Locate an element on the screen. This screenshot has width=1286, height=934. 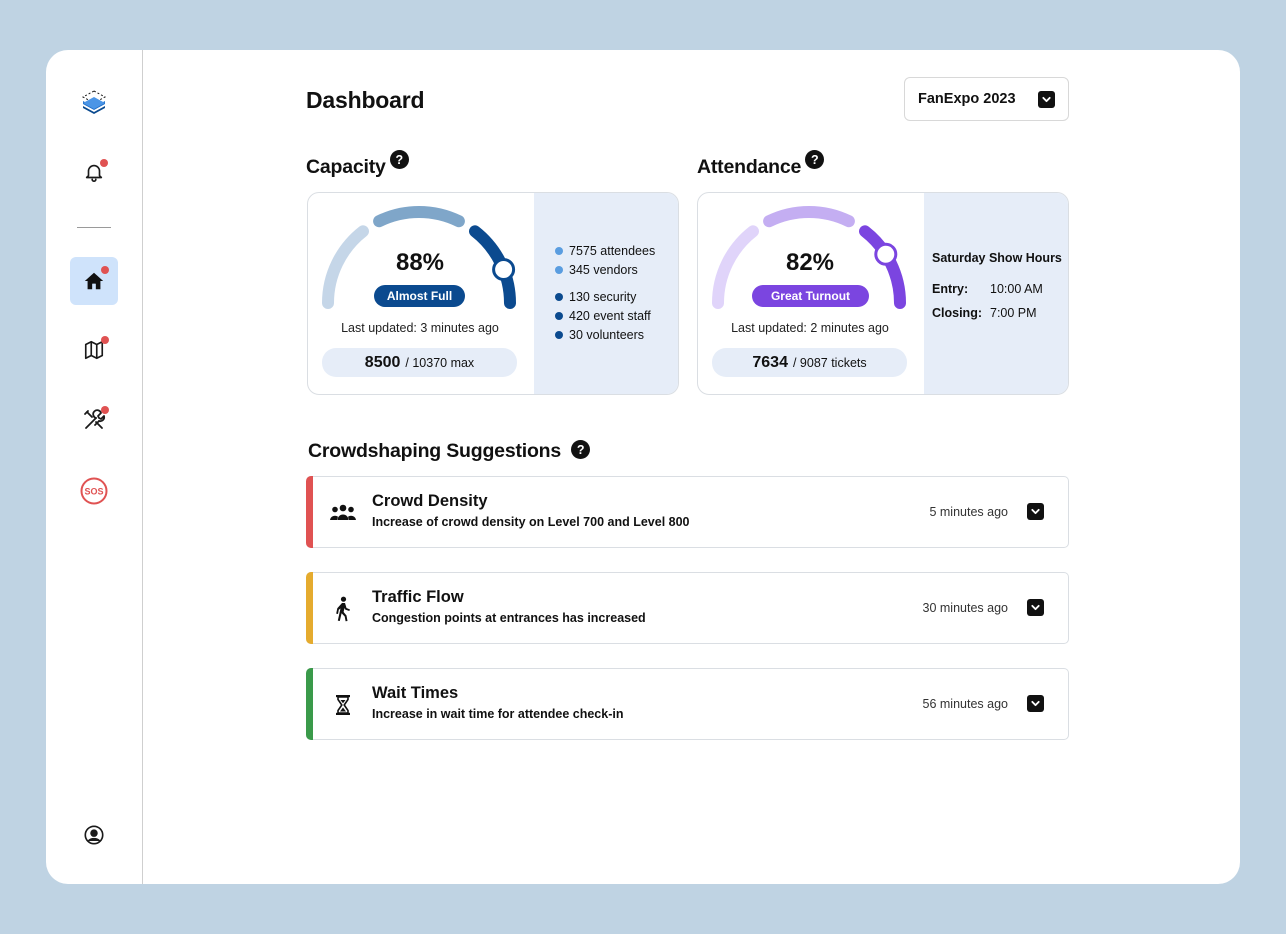
user-circle-icon is located at coordinates (94, 835).